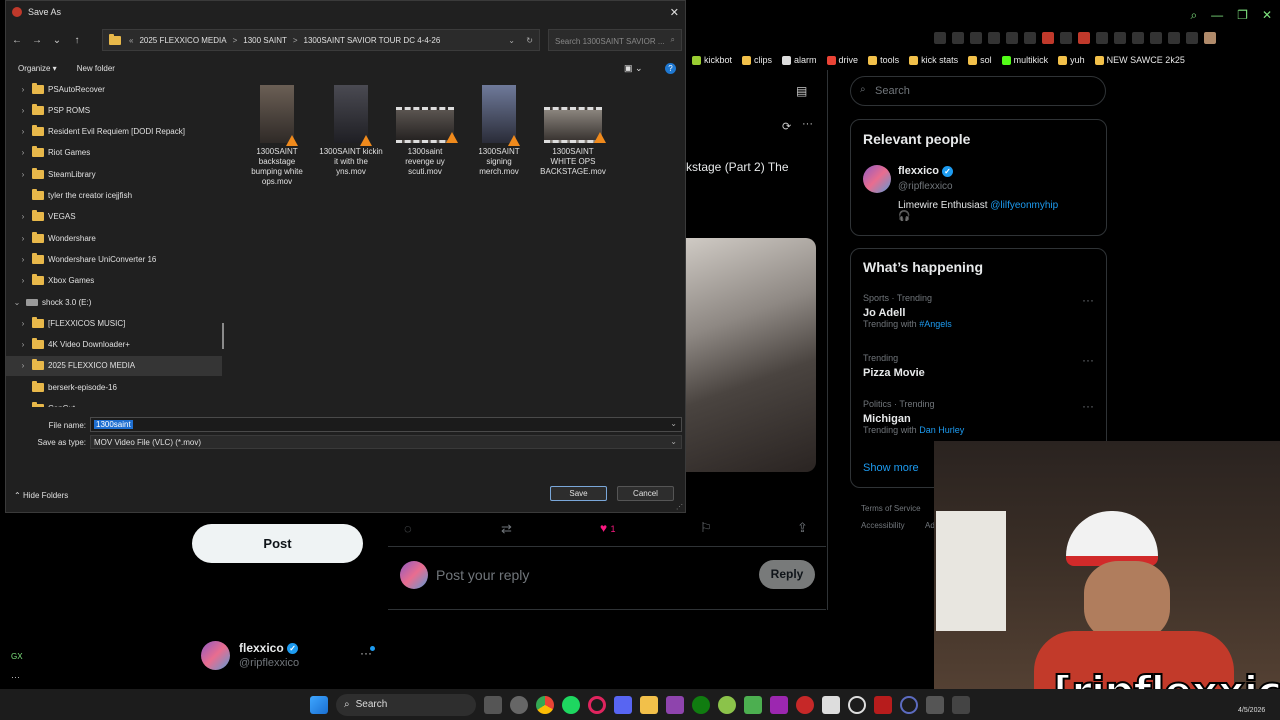 The image size is (1280, 720). Describe the element at coordinates (17, 40) in the screenshot. I see `back-icon: ←` at that location.